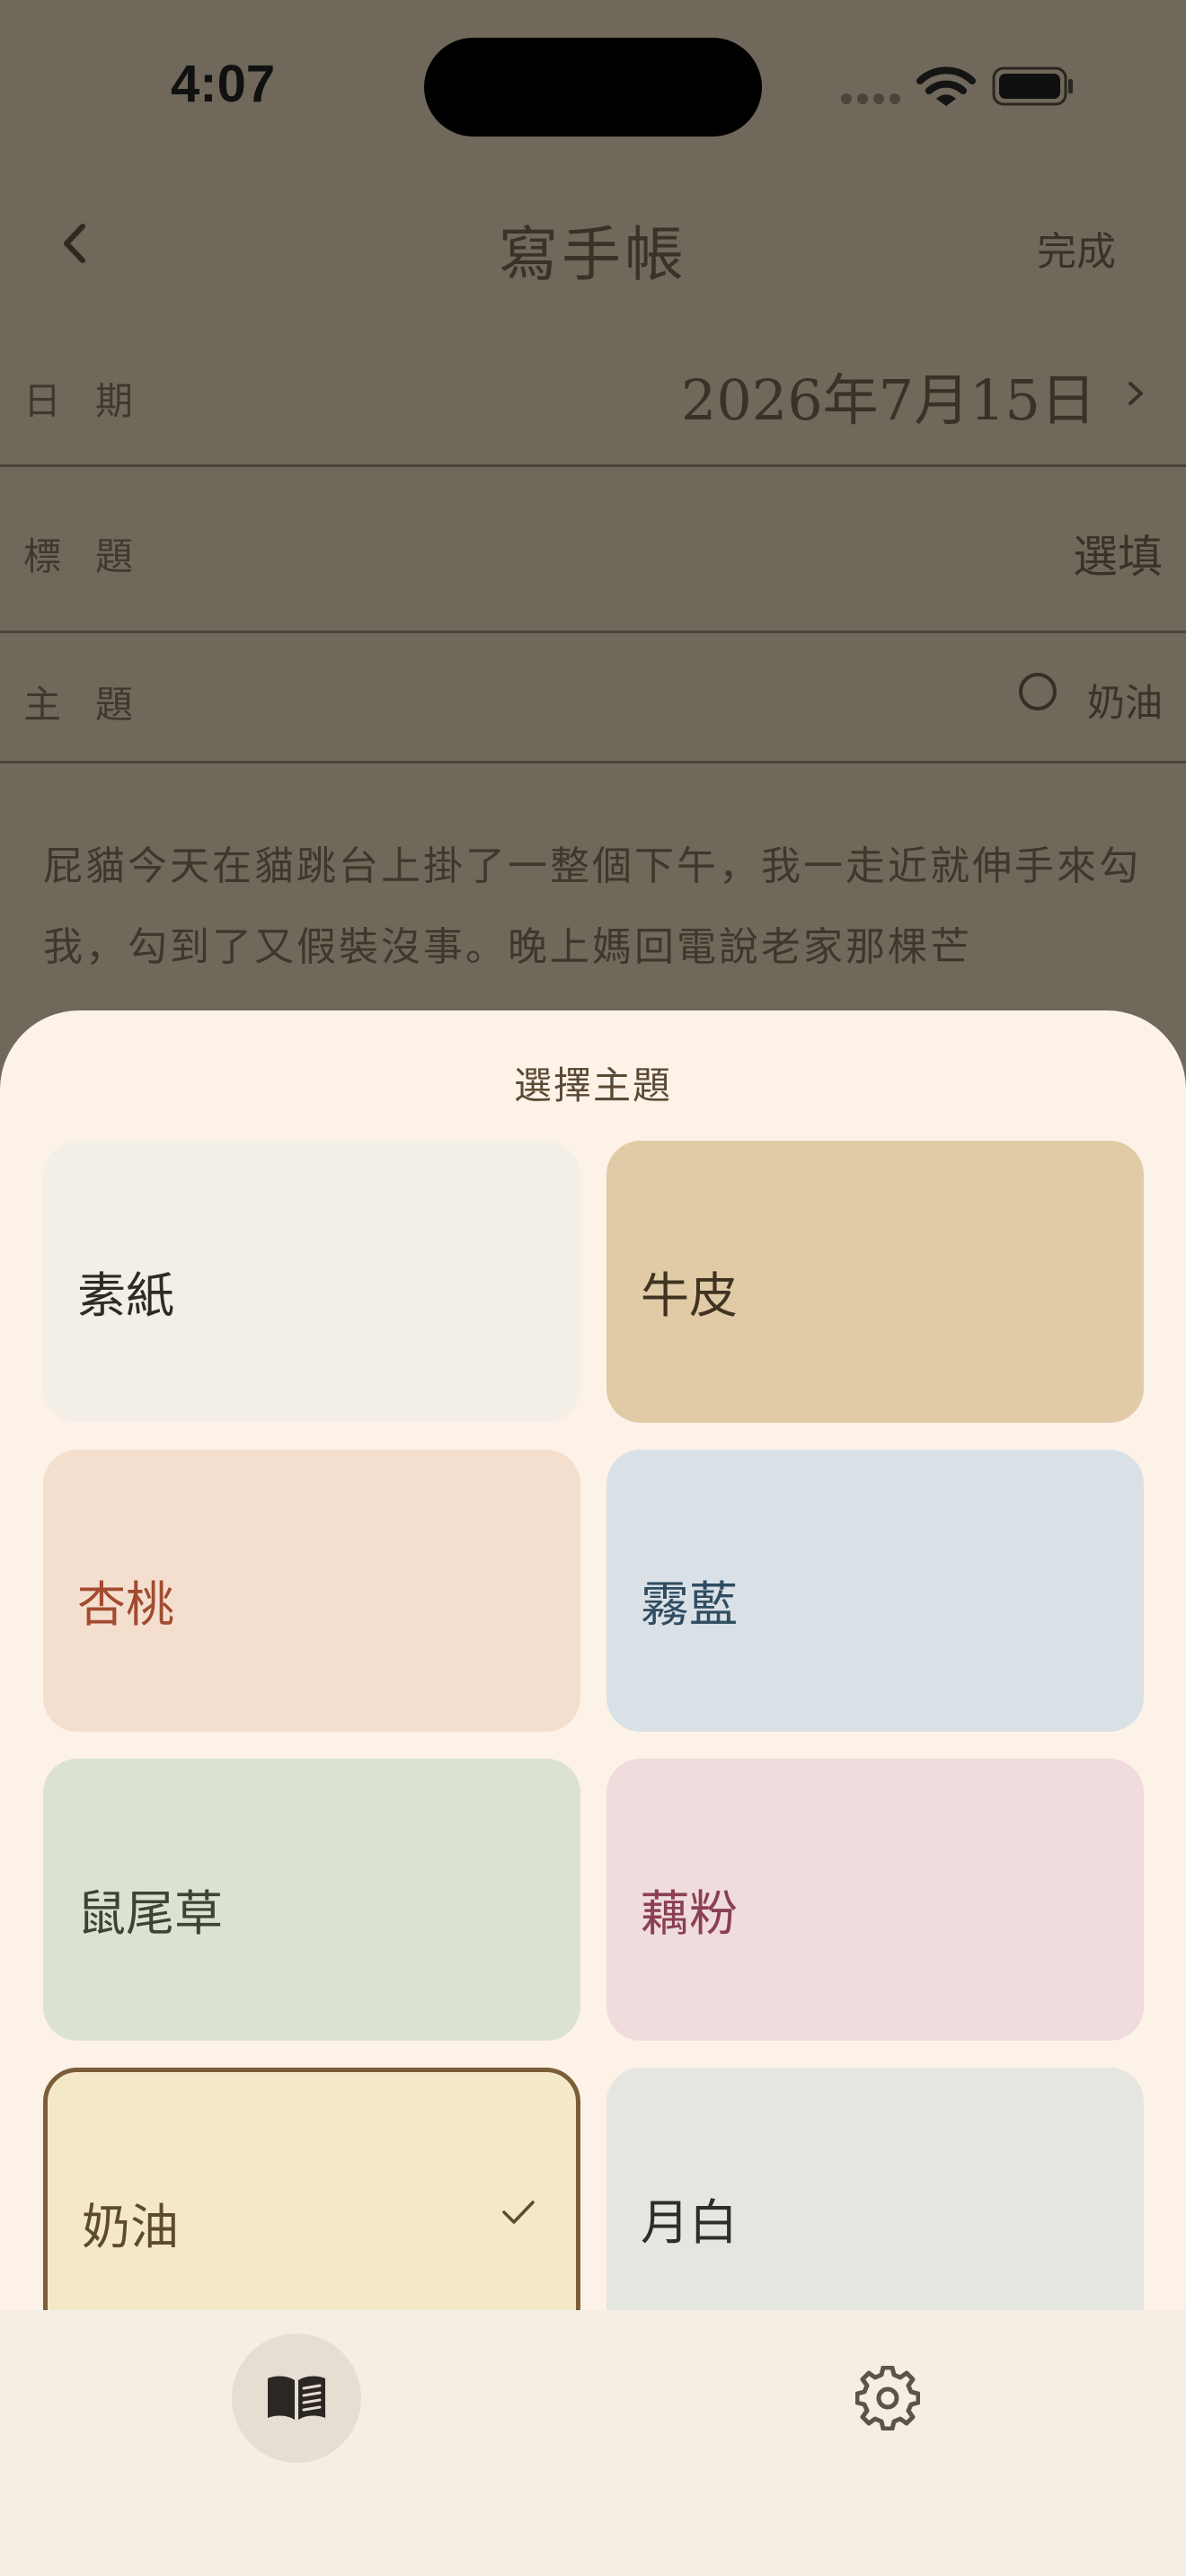 This screenshot has height=2576, width=1186. I want to click on tab-journal, so click(296, 2398).